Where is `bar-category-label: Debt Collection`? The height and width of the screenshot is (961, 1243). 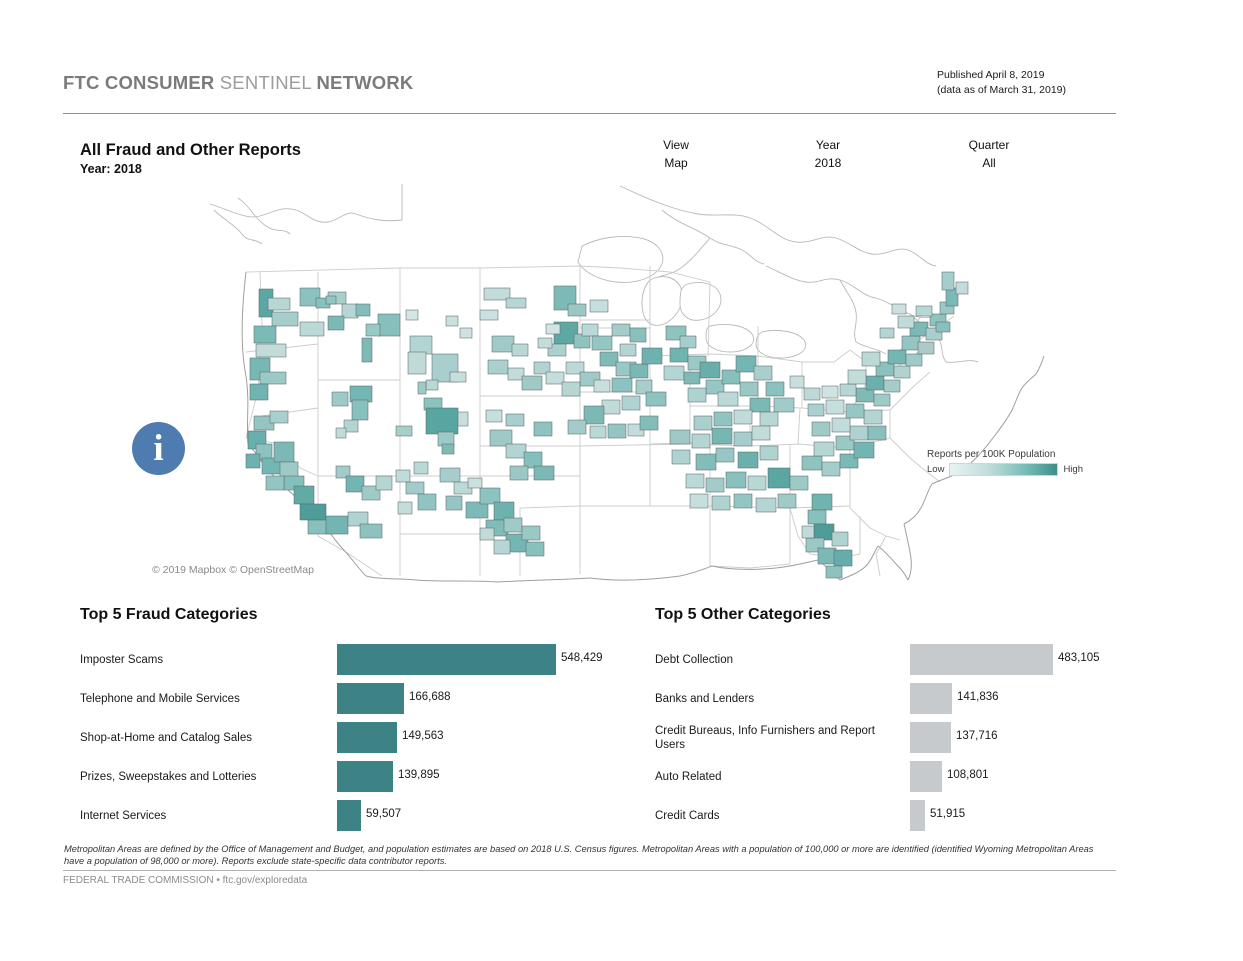 bar-category-label: Debt Collection is located at coordinates (694, 660).